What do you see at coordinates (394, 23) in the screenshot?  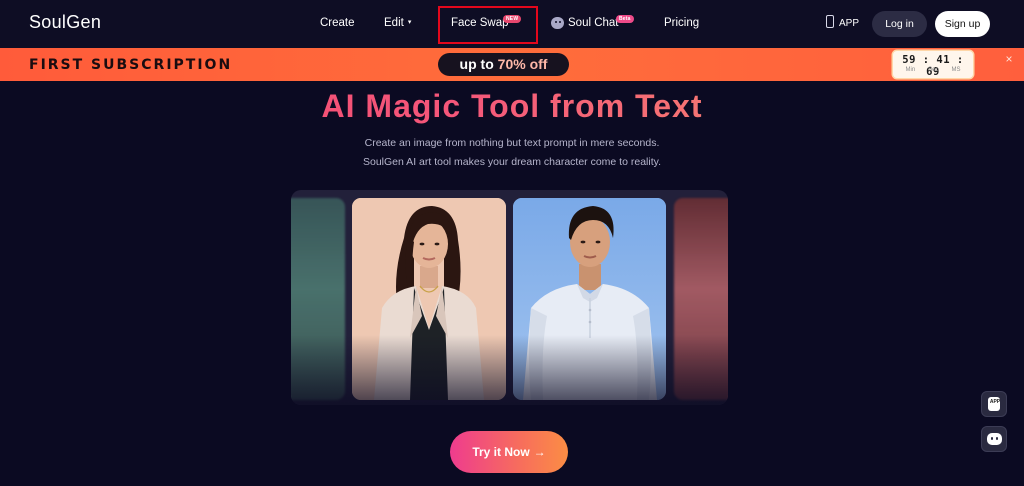 I see `nav-item-edit-label: Edit` at bounding box center [394, 23].